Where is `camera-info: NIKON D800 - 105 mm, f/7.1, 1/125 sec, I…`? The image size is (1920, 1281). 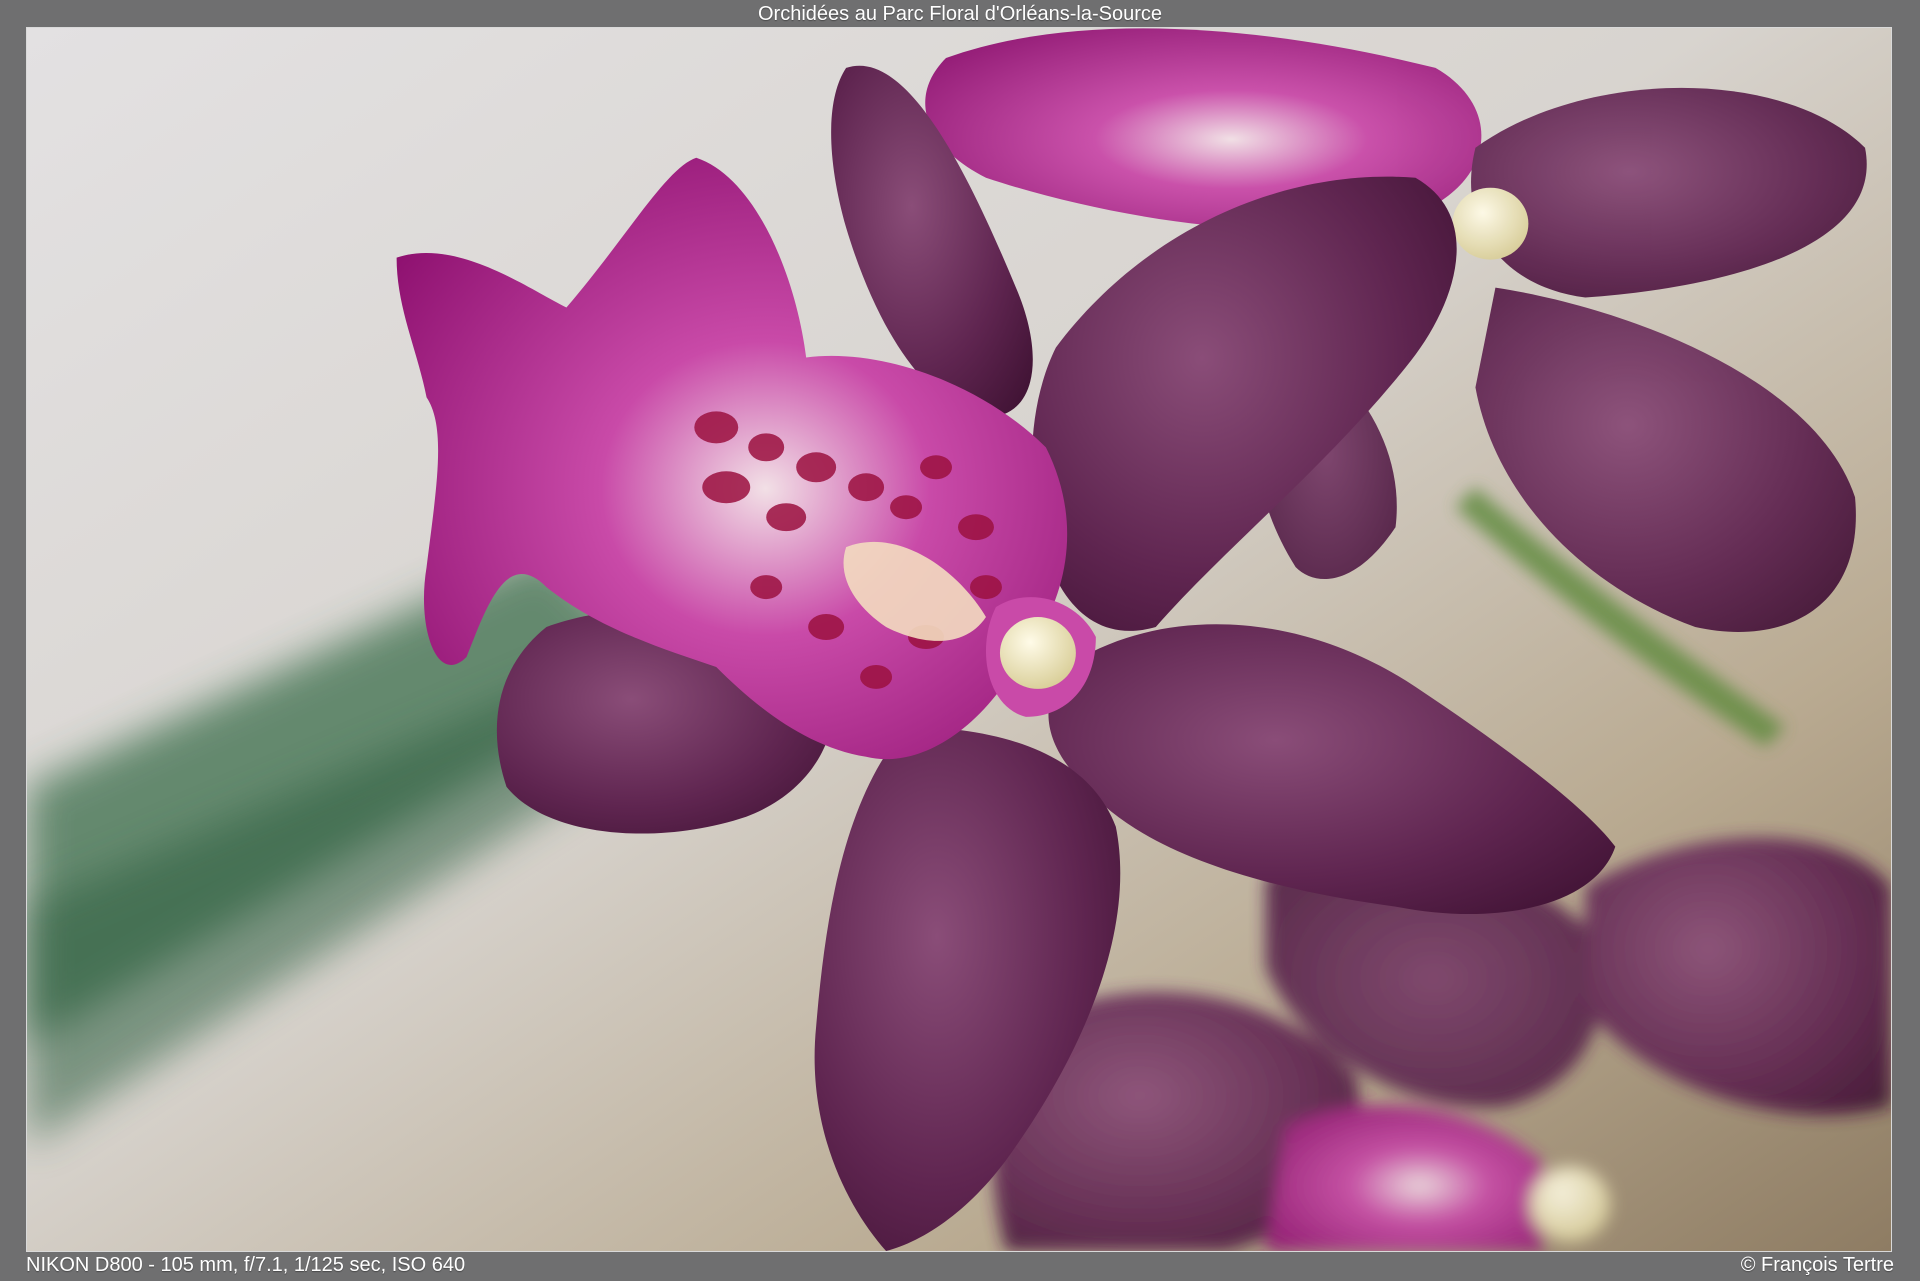
camera-info: NIKON D800 - 105 mm, f/7.1, 1/125 sec, I… is located at coordinates (246, 1265).